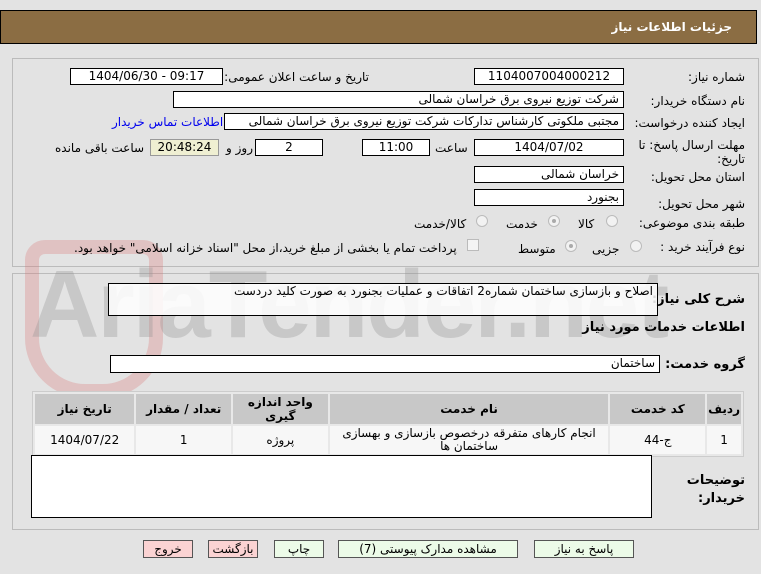 The height and width of the screenshot is (574, 761). I want to click on category-radio-service, so click(554, 221).